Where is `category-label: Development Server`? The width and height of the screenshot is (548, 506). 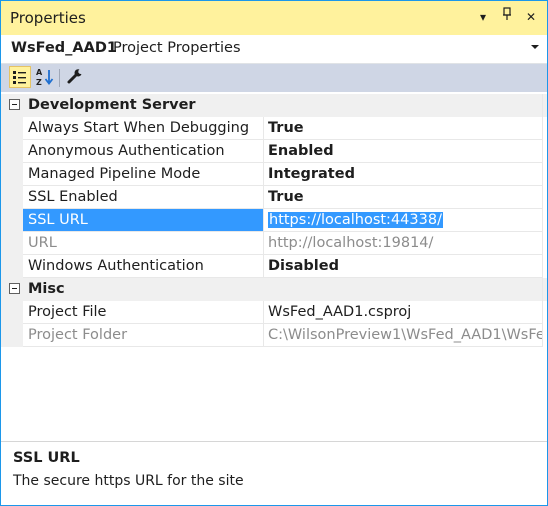 category-label: Development Server is located at coordinates (112, 105).